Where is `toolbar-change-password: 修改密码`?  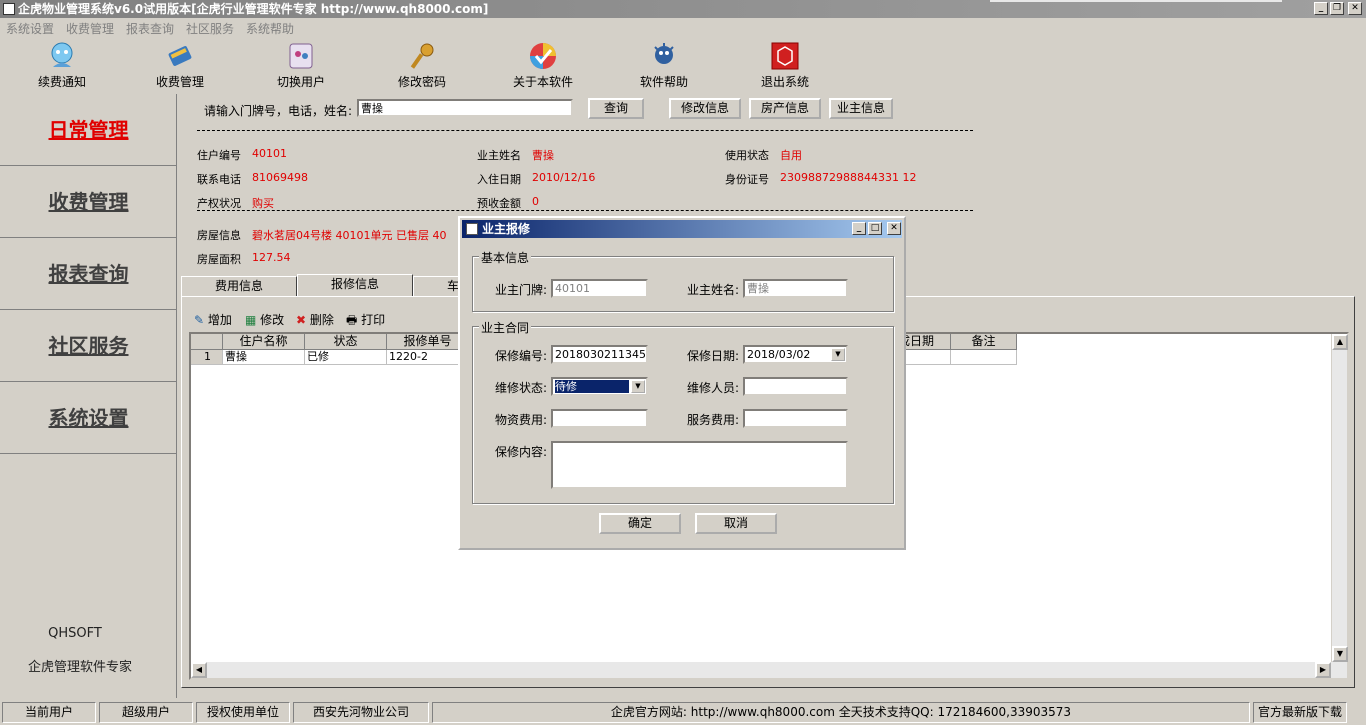 toolbar-change-password: 修改密码 is located at coordinates (422, 65).